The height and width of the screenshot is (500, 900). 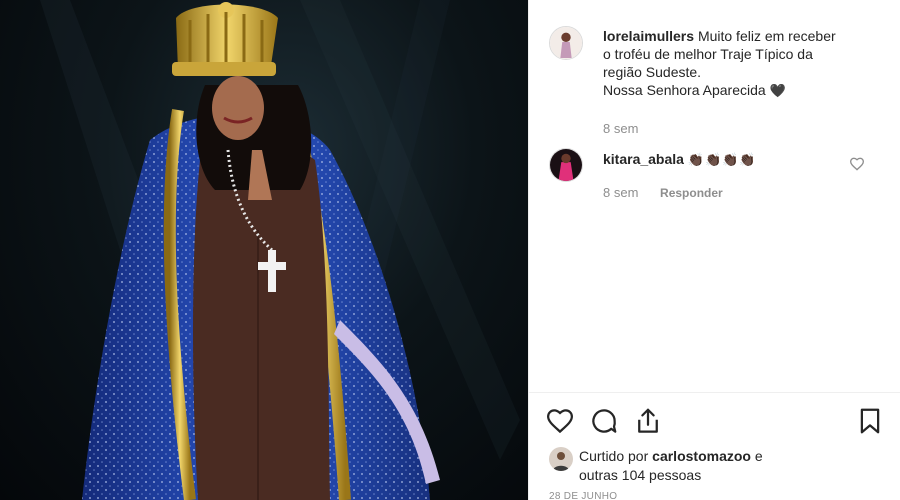 What do you see at coordinates (648, 36) in the screenshot?
I see `caption-username: lorelaimullers` at bounding box center [648, 36].